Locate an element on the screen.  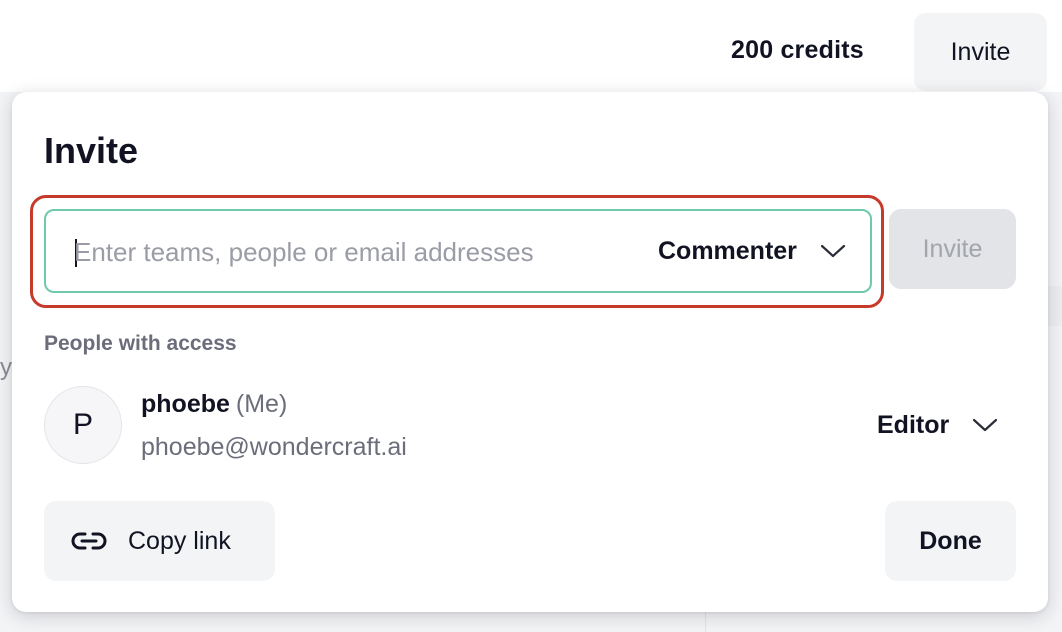
copy-link-button: Copy link is located at coordinates (159, 541).